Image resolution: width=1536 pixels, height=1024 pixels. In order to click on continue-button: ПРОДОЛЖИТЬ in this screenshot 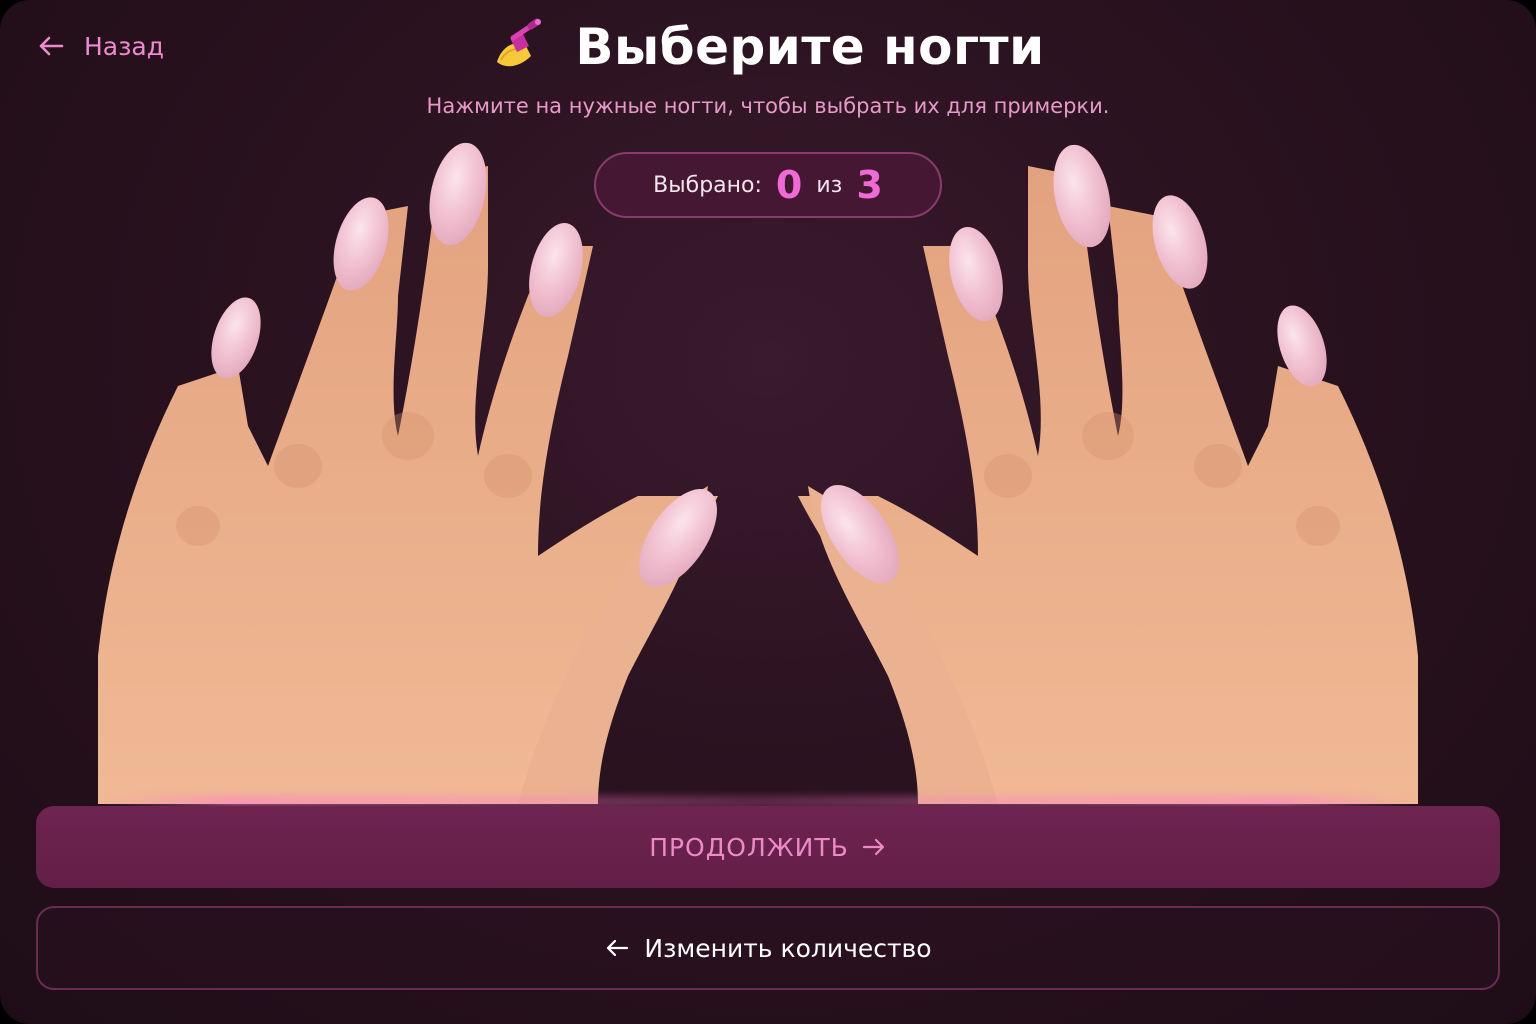, I will do `click(768, 847)`.